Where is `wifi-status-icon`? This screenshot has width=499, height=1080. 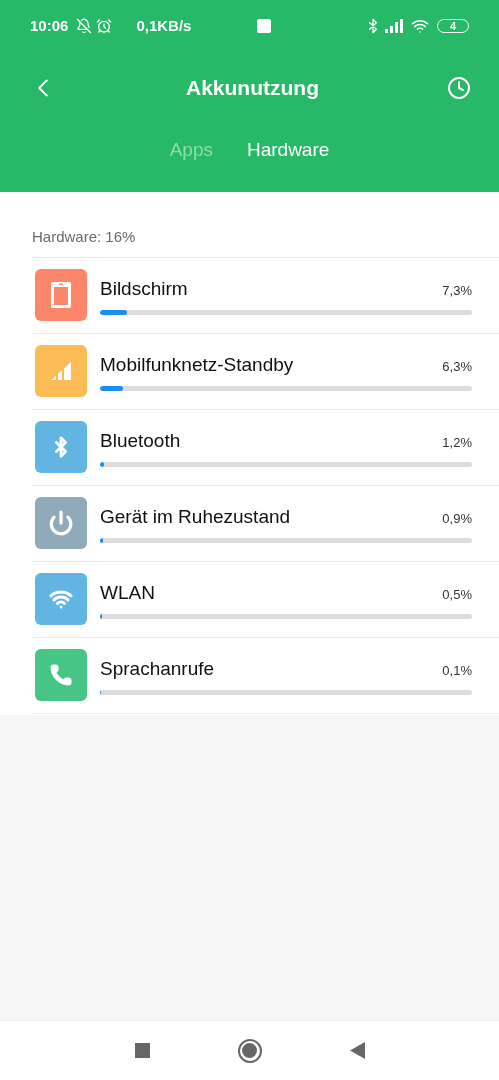 wifi-status-icon is located at coordinates (420, 26).